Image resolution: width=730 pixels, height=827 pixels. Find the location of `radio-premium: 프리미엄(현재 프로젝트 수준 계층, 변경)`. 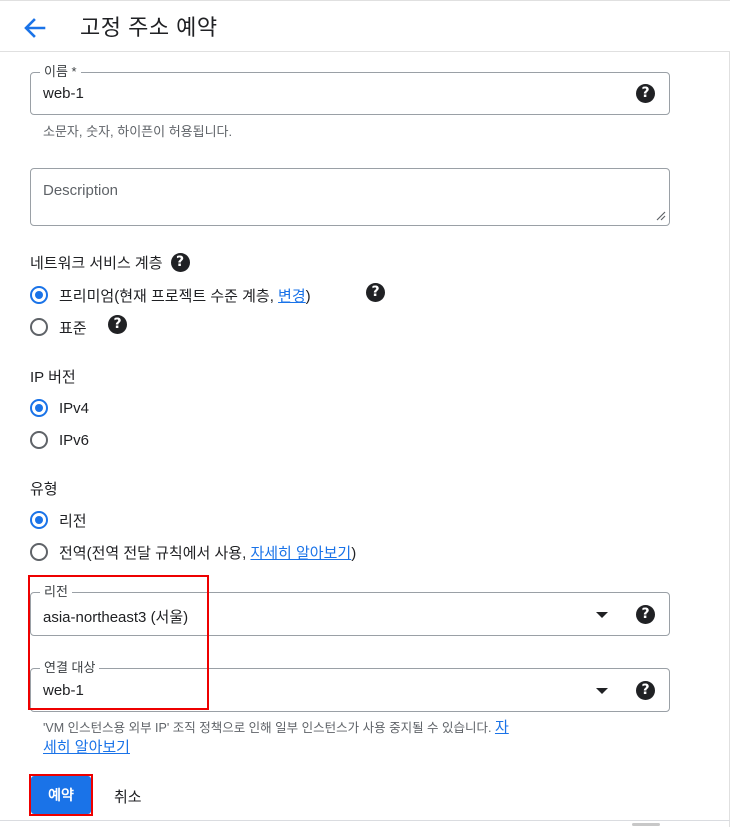

radio-premium: 프리미엄(현재 프로젝트 수준 계층, 변경) is located at coordinates (170, 295).